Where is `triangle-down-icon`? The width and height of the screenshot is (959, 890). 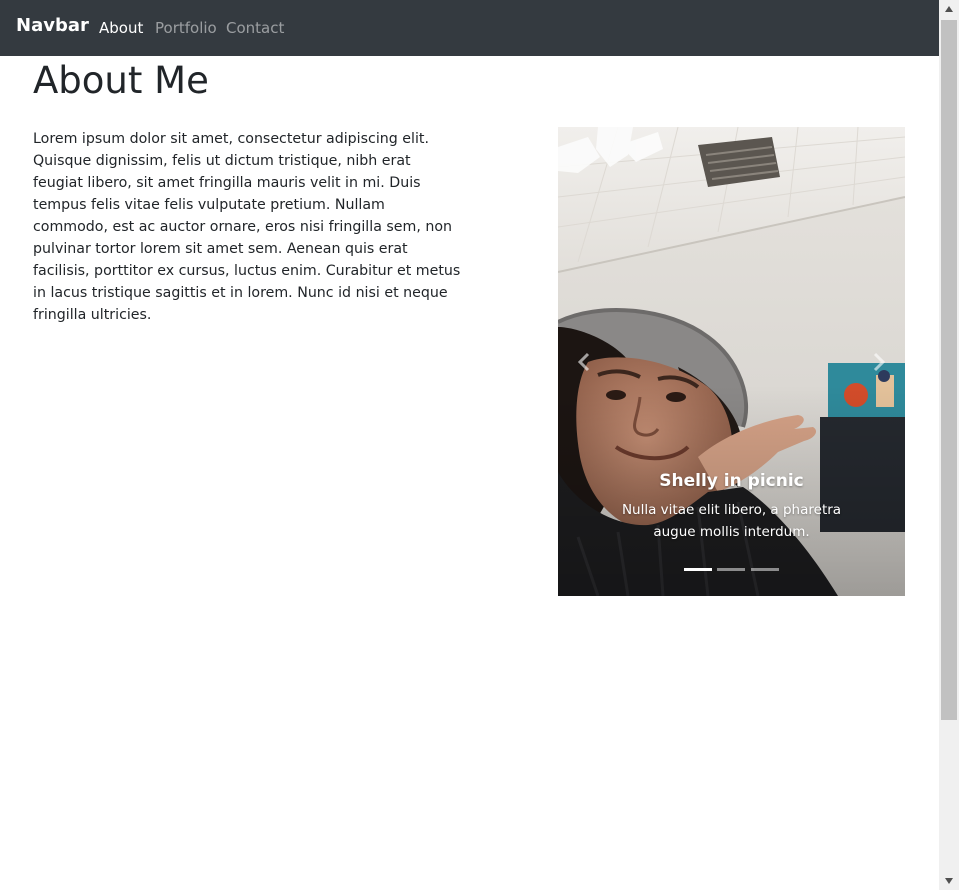 triangle-down-icon is located at coordinates (949, 881).